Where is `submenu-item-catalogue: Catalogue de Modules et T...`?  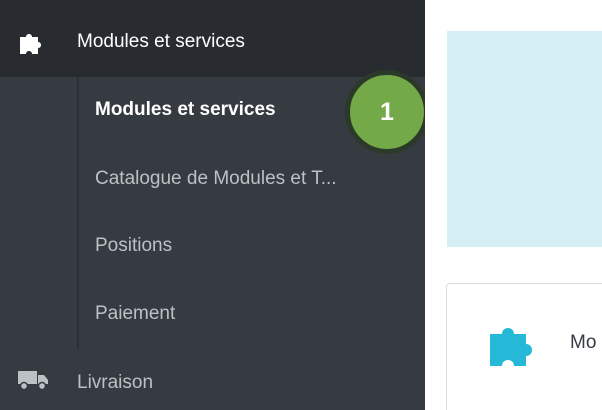 submenu-item-catalogue: Catalogue de Modules et T... is located at coordinates (216, 179).